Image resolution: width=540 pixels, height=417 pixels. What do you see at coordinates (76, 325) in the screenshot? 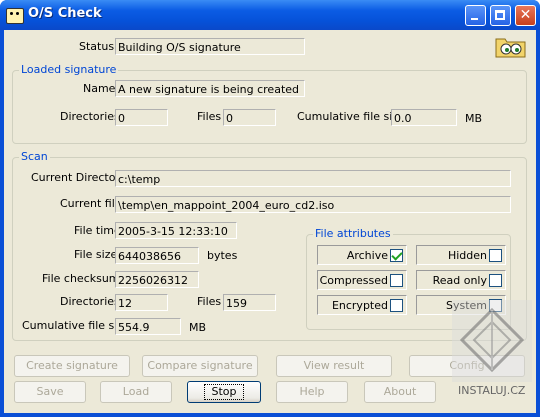
I see `scan-cumulative-label: Cumulative file size` at bounding box center [76, 325].